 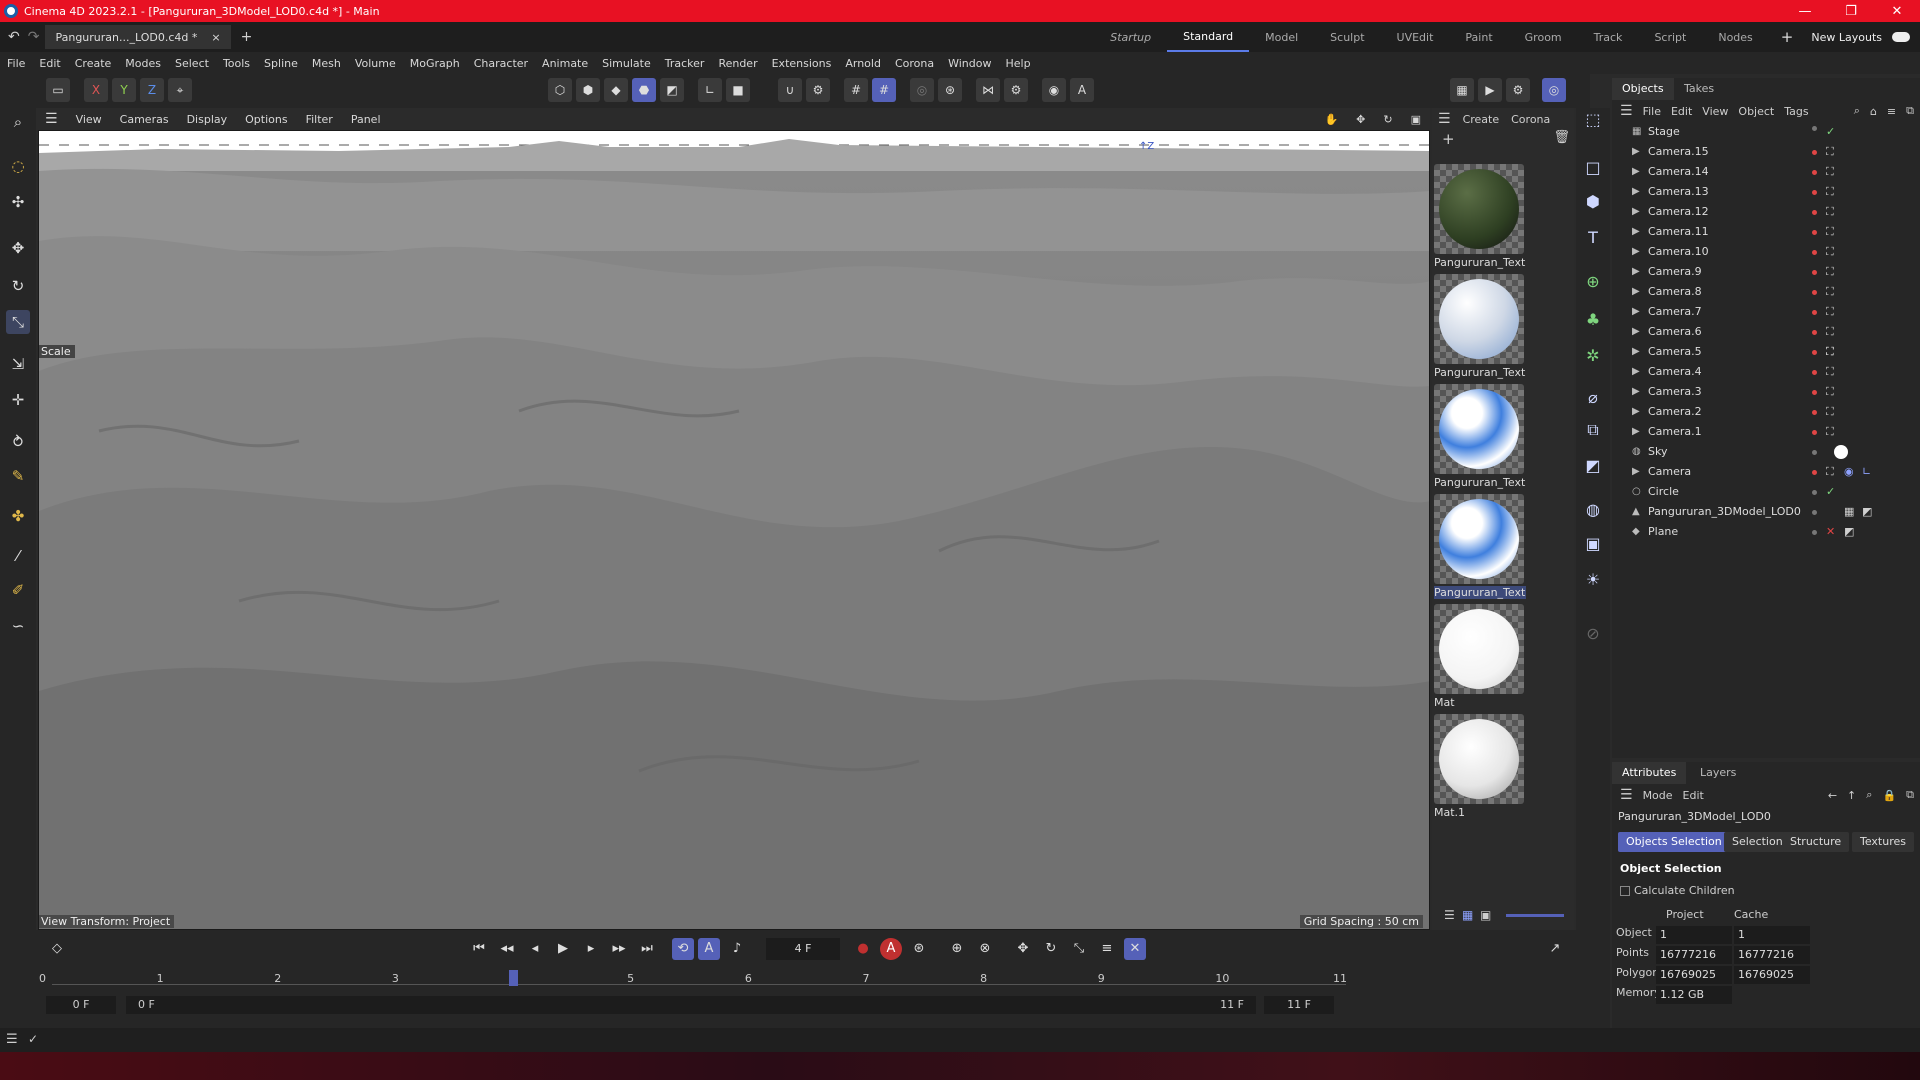 I want to click on volume-icon: ◩, so click(x=1593, y=466).